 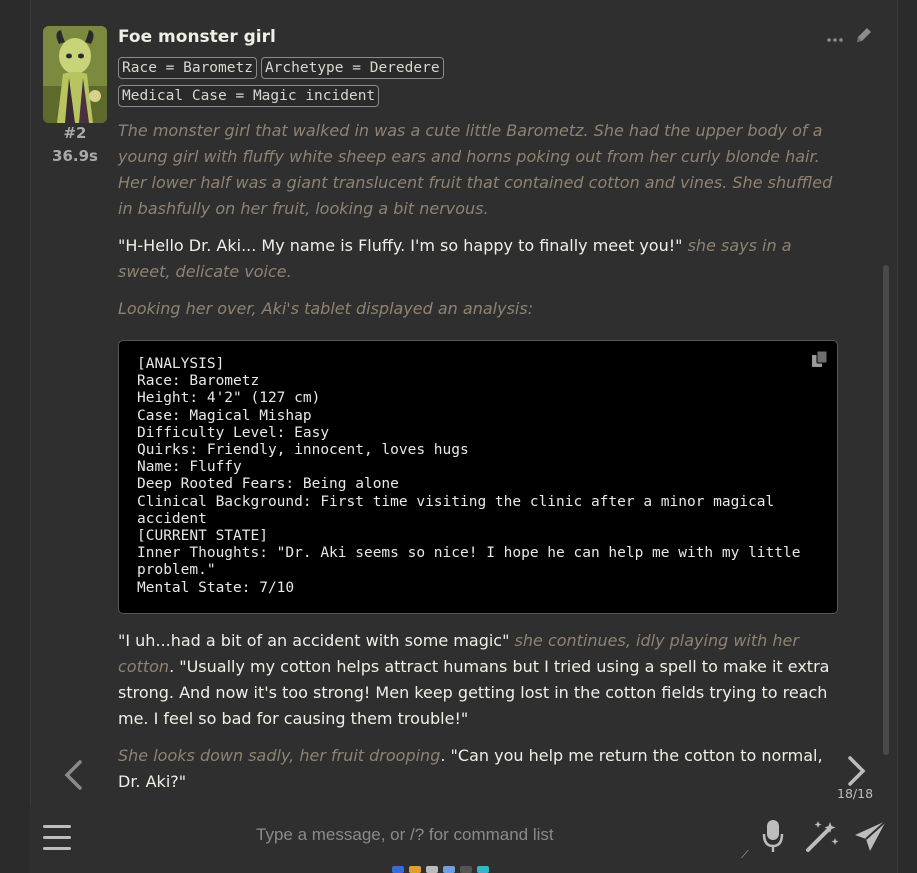 I want to click on tag-row-1: Race = Barometz Archetype = Deredere, so click(x=281, y=68).